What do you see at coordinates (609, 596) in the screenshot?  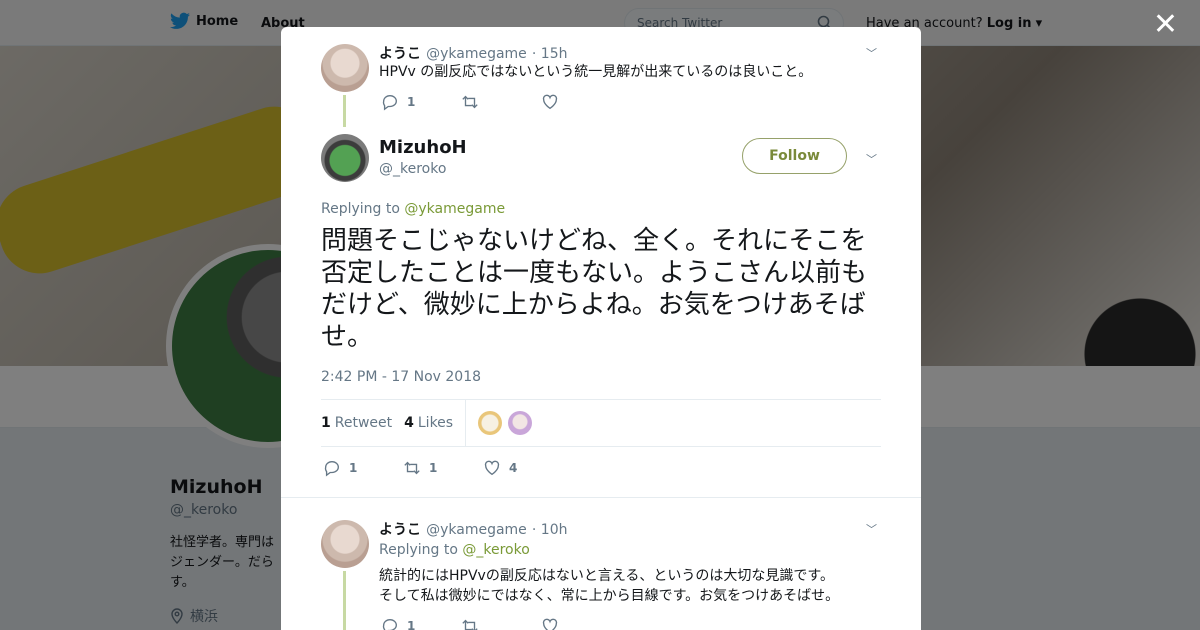 I see `tweet-text-line: そして私は微妙にではなく、常に上から目線です。お気をつけあそばせ。` at bounding box center [609, 596].